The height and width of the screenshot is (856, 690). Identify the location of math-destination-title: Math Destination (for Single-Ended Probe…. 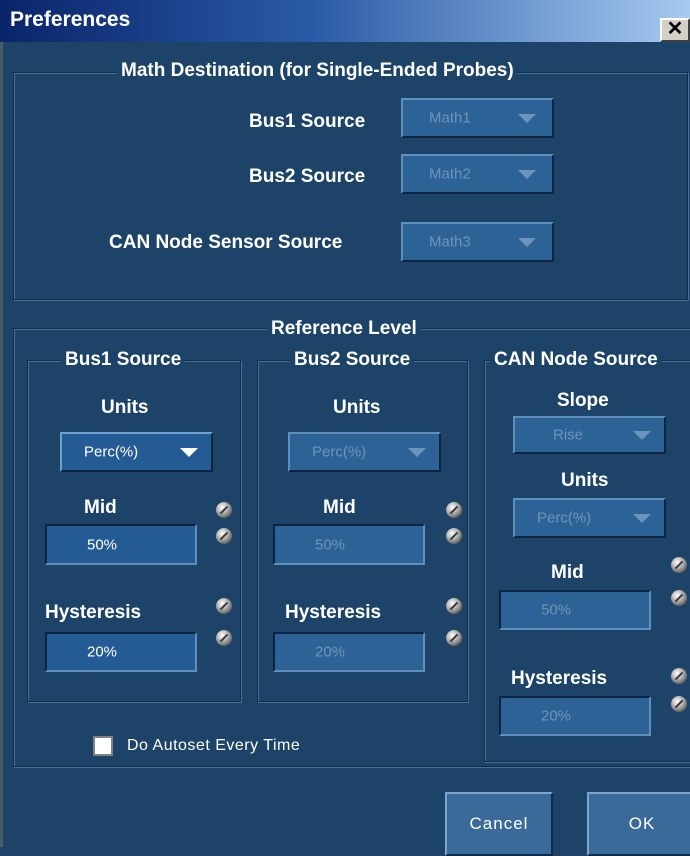
(317, 71).